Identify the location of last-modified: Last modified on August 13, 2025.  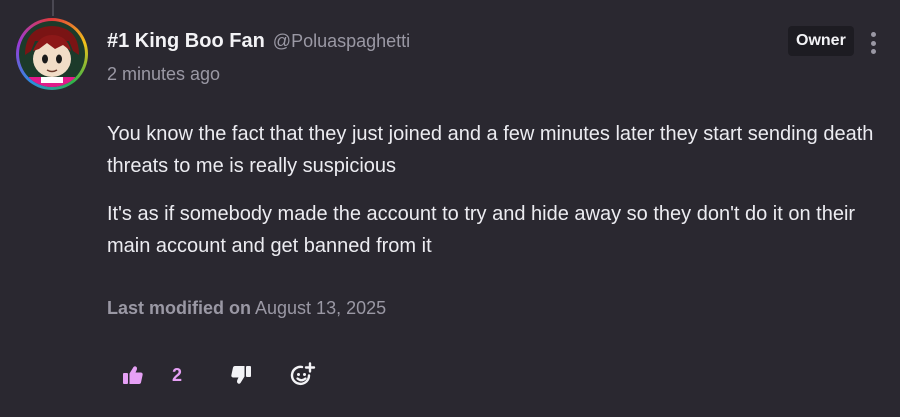
(246, 308).